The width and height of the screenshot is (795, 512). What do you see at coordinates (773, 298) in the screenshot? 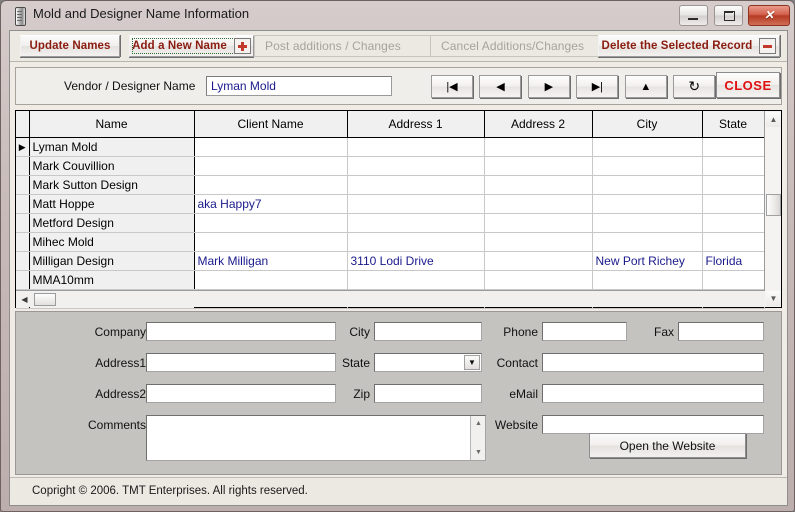
I see `scroll-down-icon: ▼` at bounding box center [773, 298].